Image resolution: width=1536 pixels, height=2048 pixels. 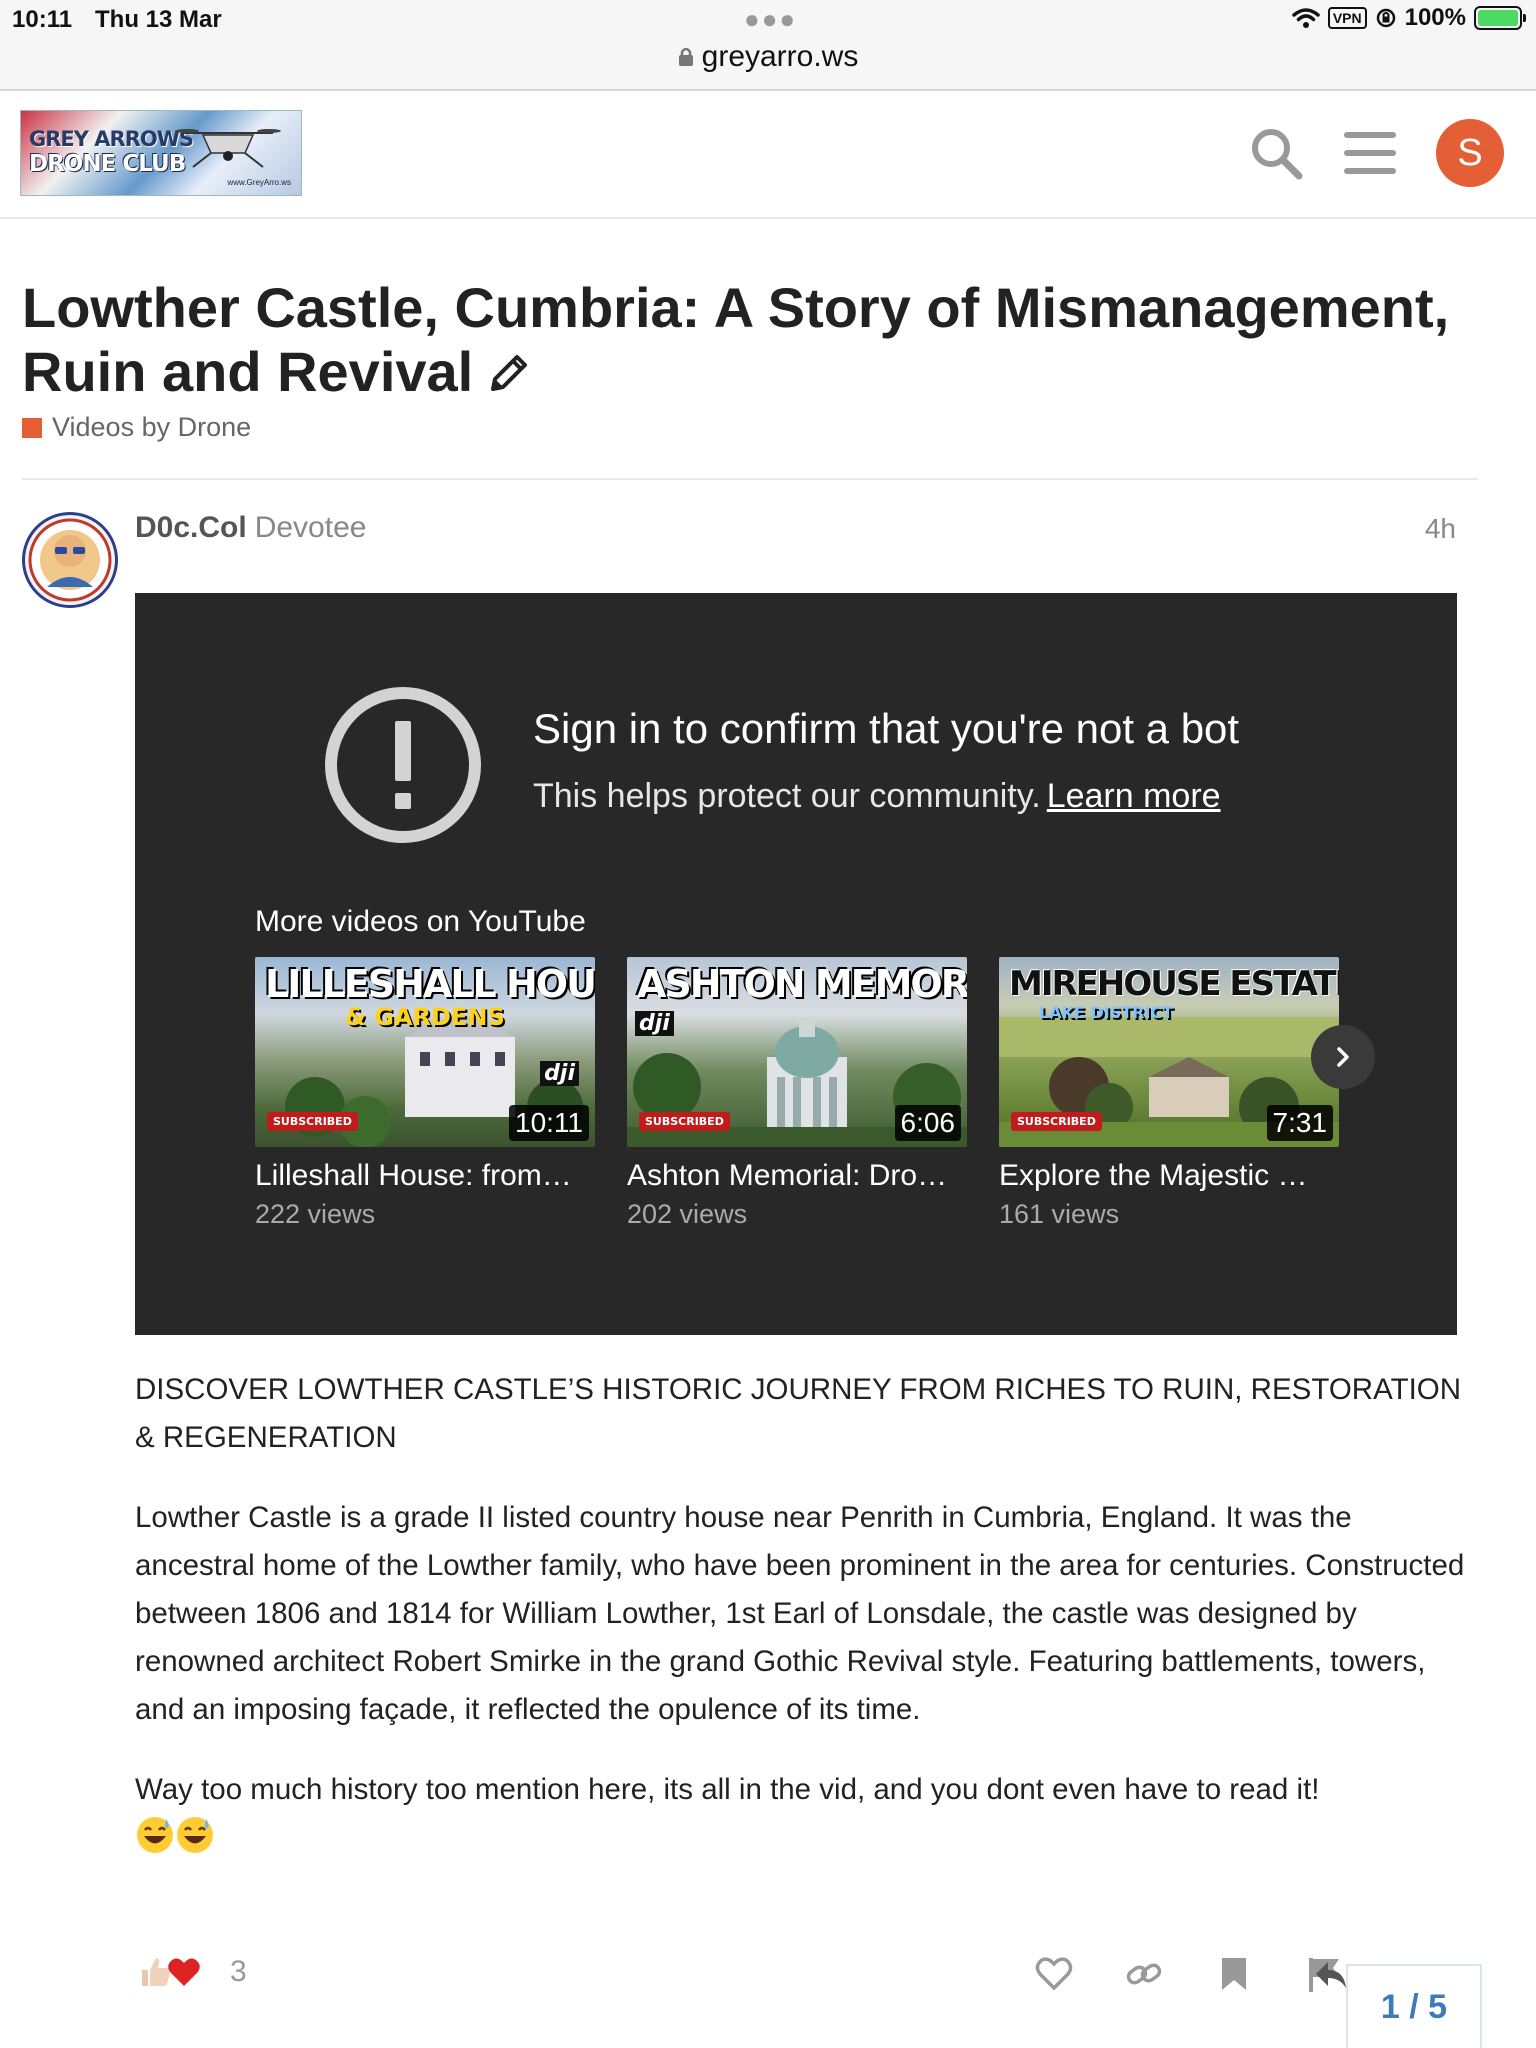 I want to click on video-duration: 7:31, so click(x=1299, y=1123).